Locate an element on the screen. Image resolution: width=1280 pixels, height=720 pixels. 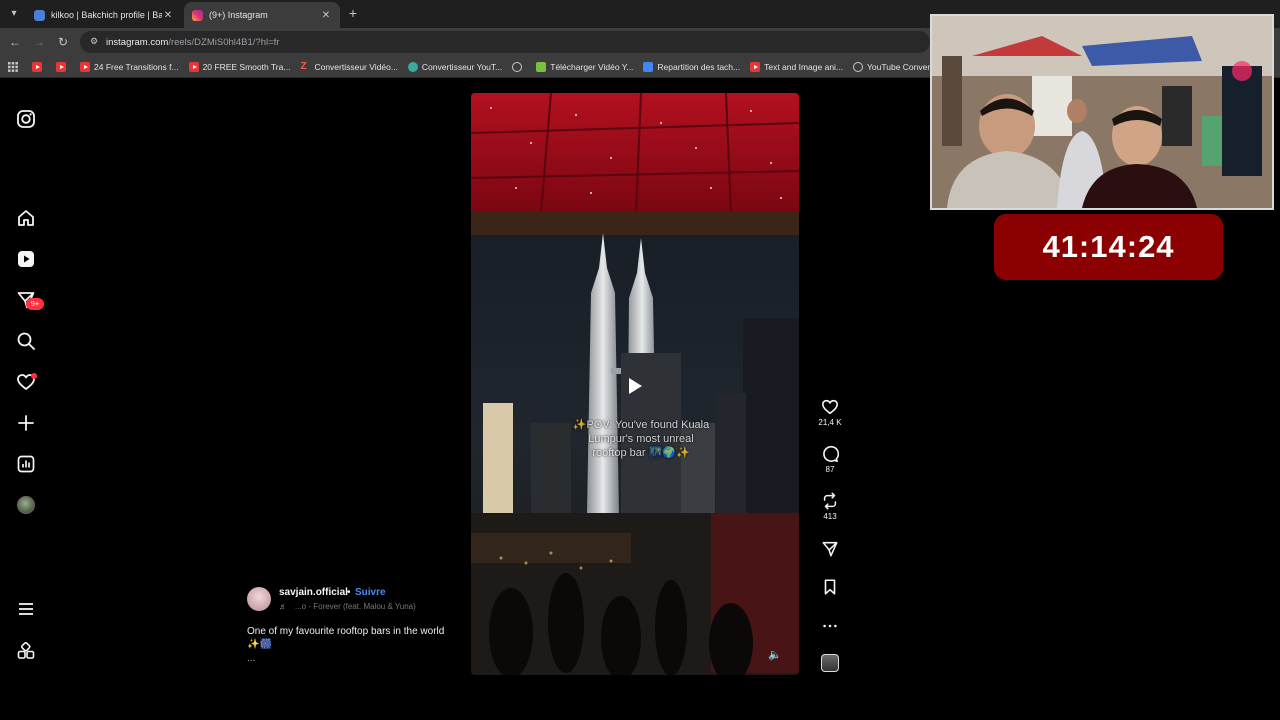
share-button is located at coordinates (830, 549).